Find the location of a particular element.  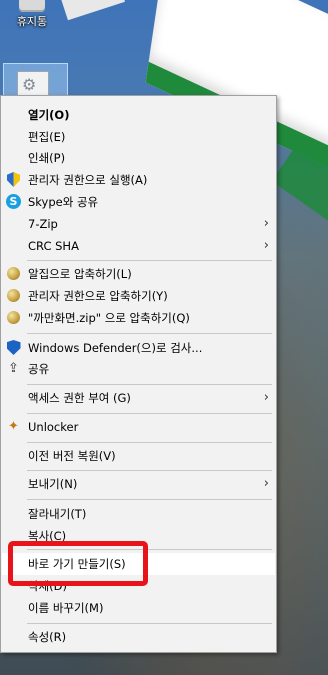

menu-item-give-access: 액세스 권한 부여 (G) › is located at coordinates (138, 398).